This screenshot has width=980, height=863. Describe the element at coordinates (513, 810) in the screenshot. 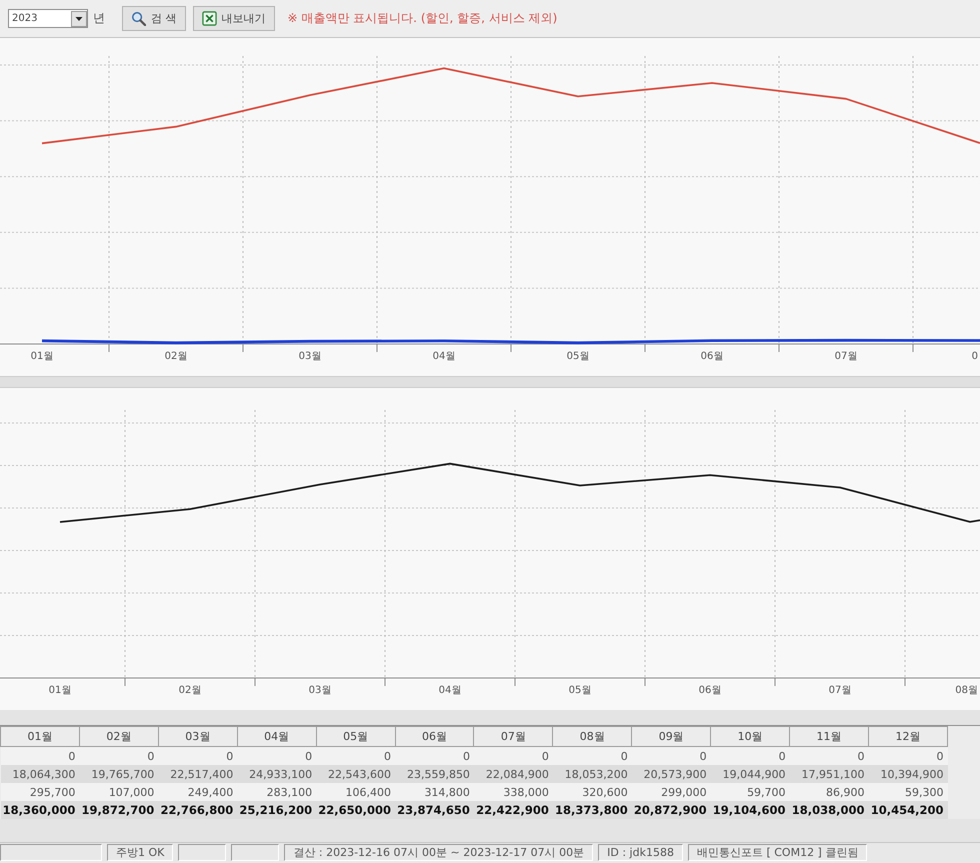

I see `table-cell: 22,422,900` at that location.